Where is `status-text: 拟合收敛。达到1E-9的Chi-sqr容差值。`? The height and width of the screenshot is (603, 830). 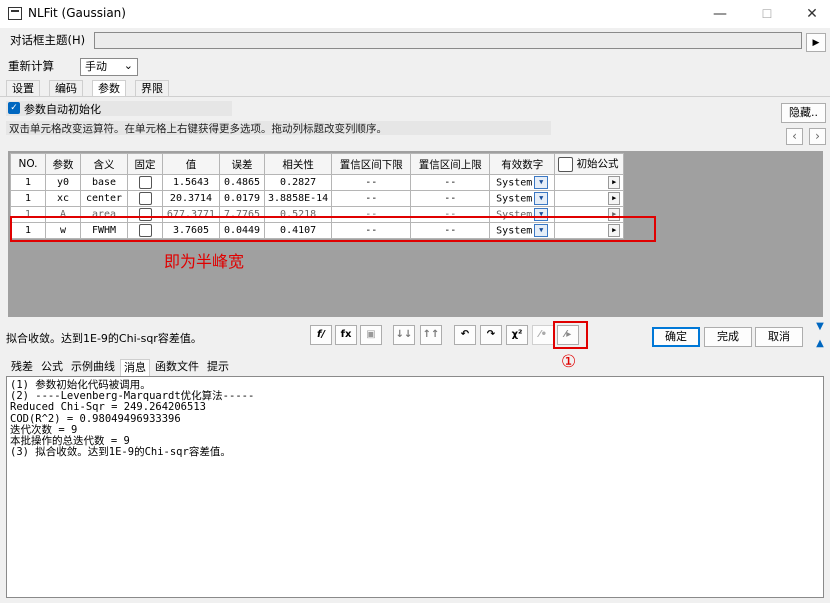 status-text: 拟合收敛。达到1E-9的Chi-sqr容差值。 is located at coordinates (104, 338).